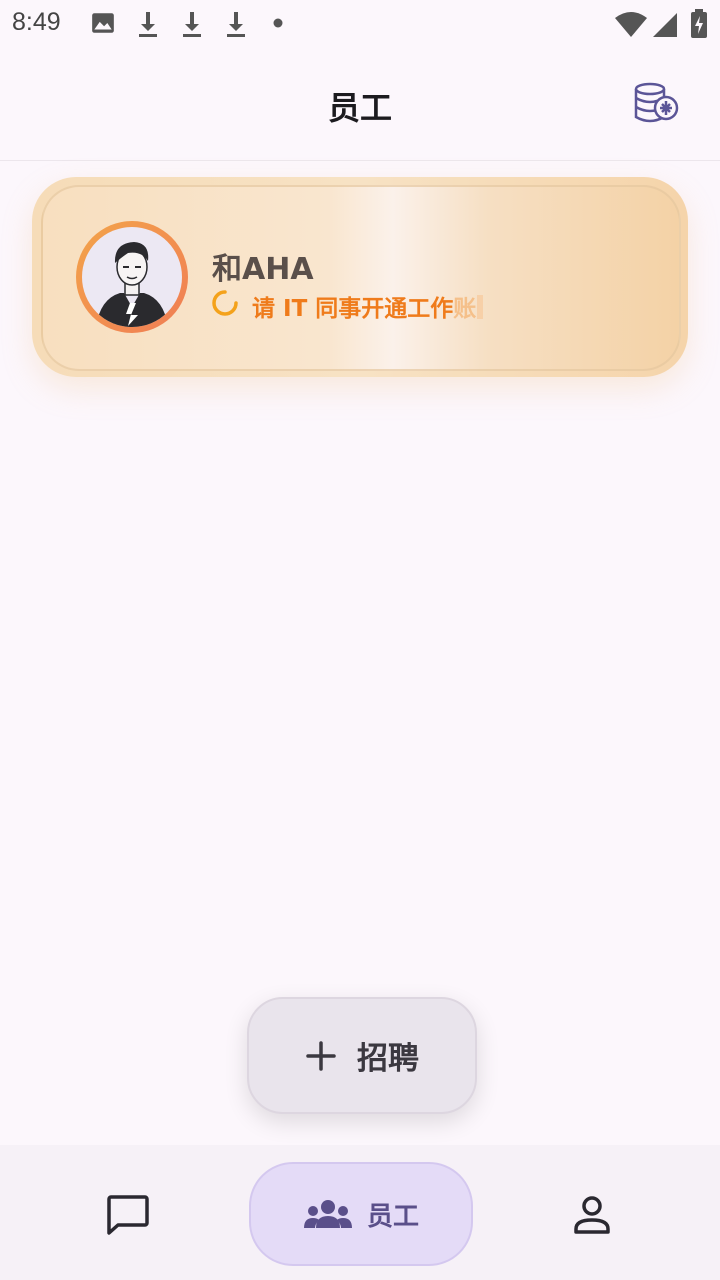 The image size is (720, 1280). Describe the element at coordinates (225, 303) in the screenshot. I see `loading-spinner-icon` at that location.